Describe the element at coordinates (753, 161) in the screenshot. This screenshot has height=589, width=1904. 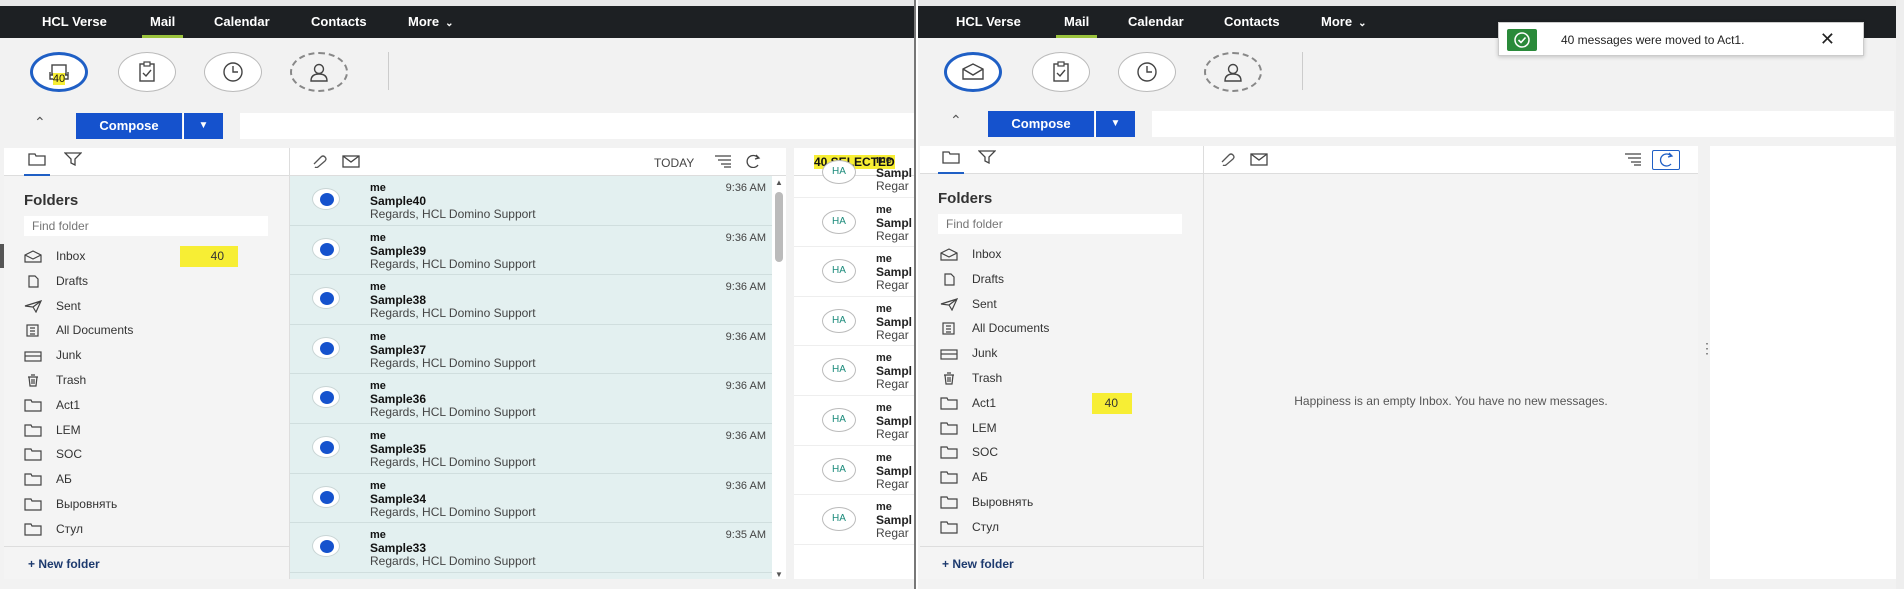
I see `refresh-icon` at that location.